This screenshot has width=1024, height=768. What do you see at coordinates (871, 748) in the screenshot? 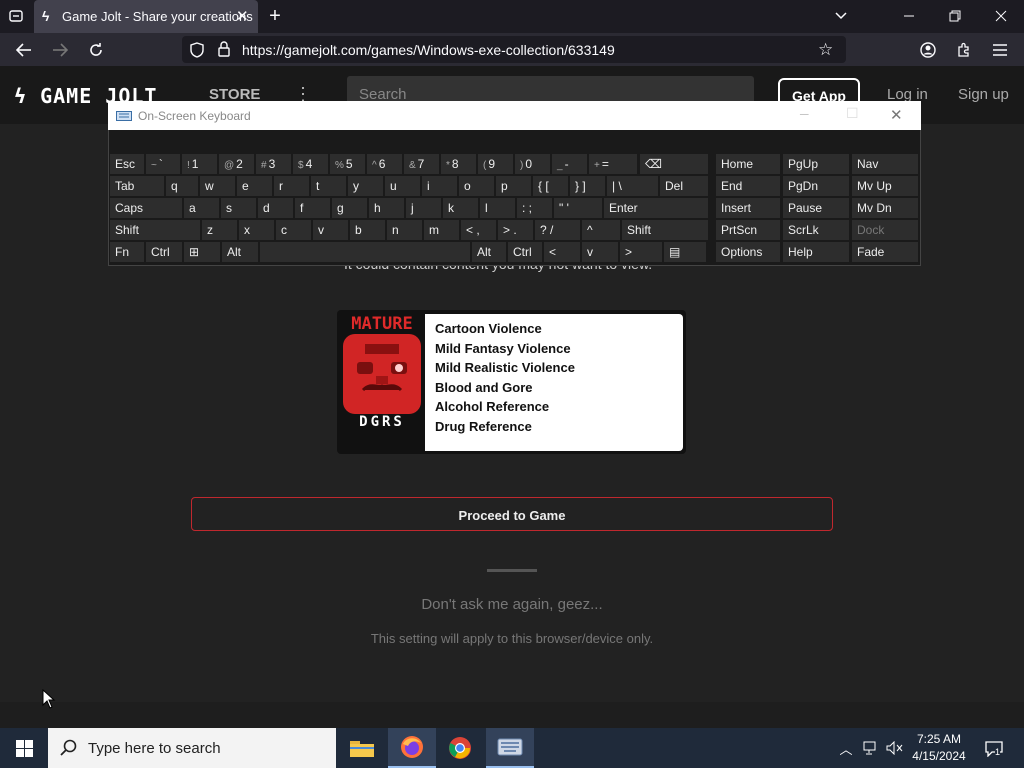
I see `network-icon` at bounding box center [871, 748].